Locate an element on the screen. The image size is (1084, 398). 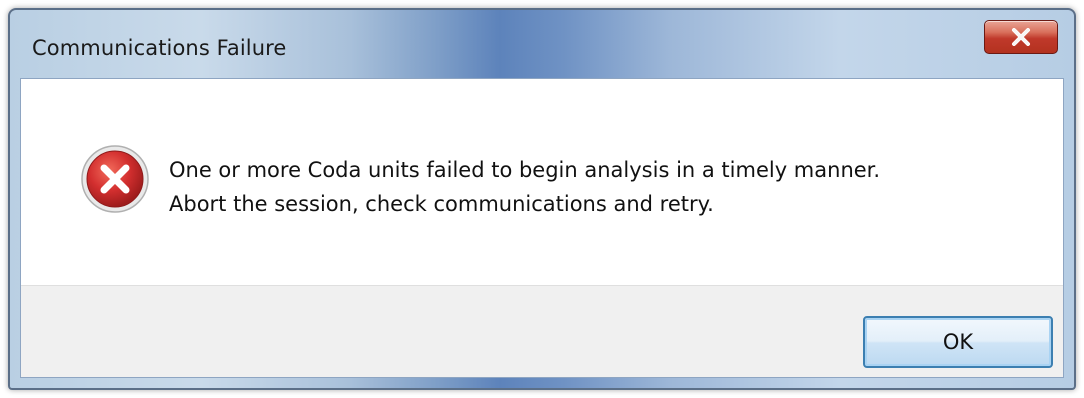
close-icon is located at coordinates (1021, 37).